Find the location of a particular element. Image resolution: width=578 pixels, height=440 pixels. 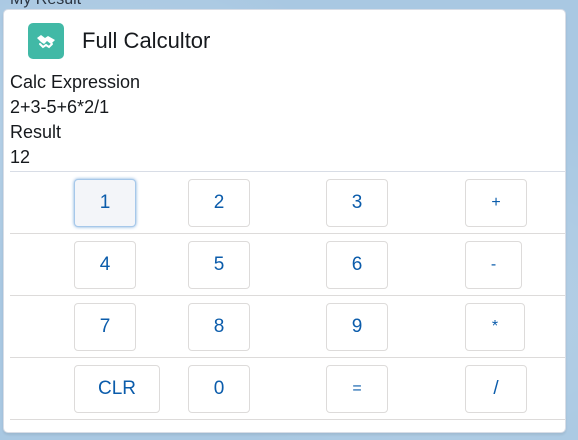

expression-value: 2+3-5+6*2/1 is located at coordinates (60, 107).